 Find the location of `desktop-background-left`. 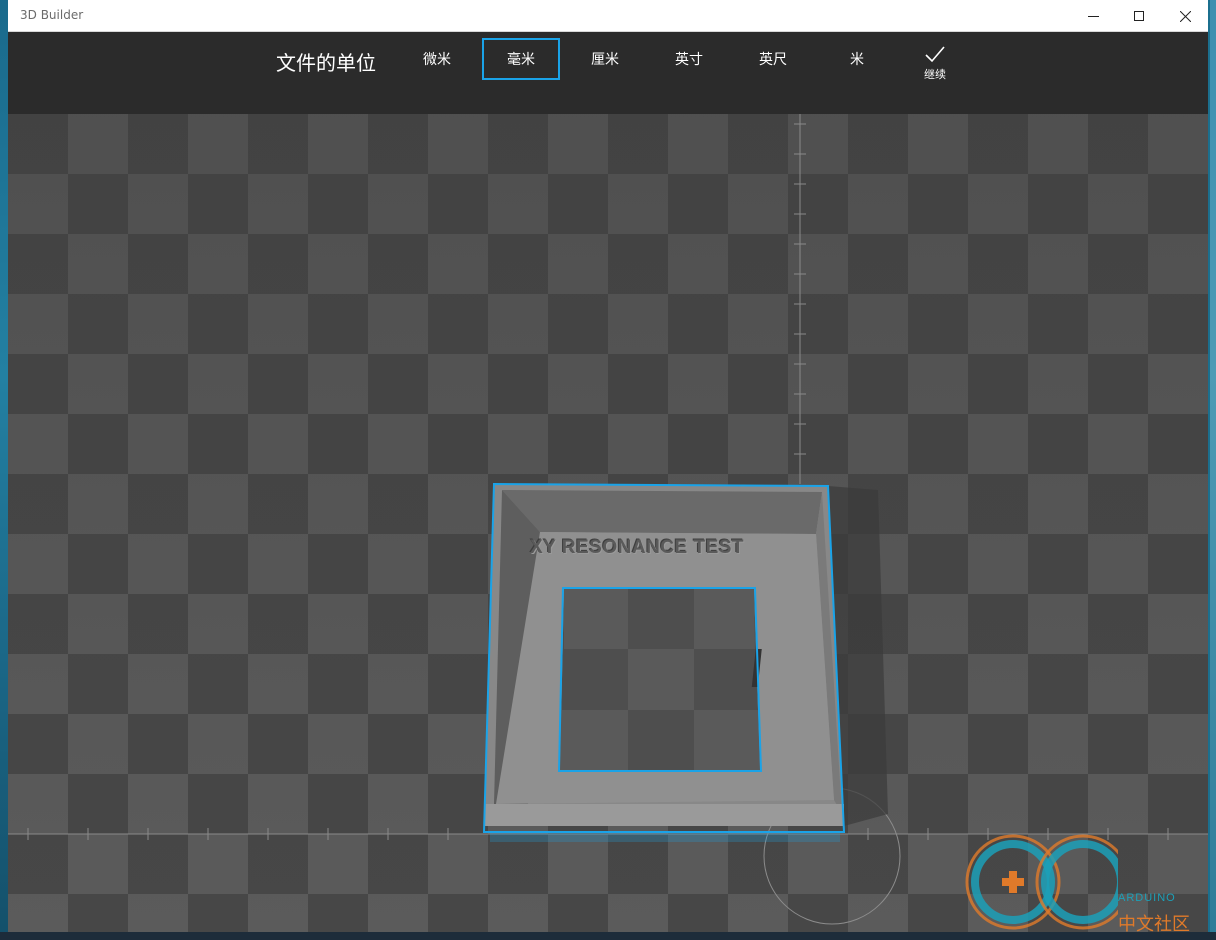

desktop-background-left is located at coordinates (4, 470).